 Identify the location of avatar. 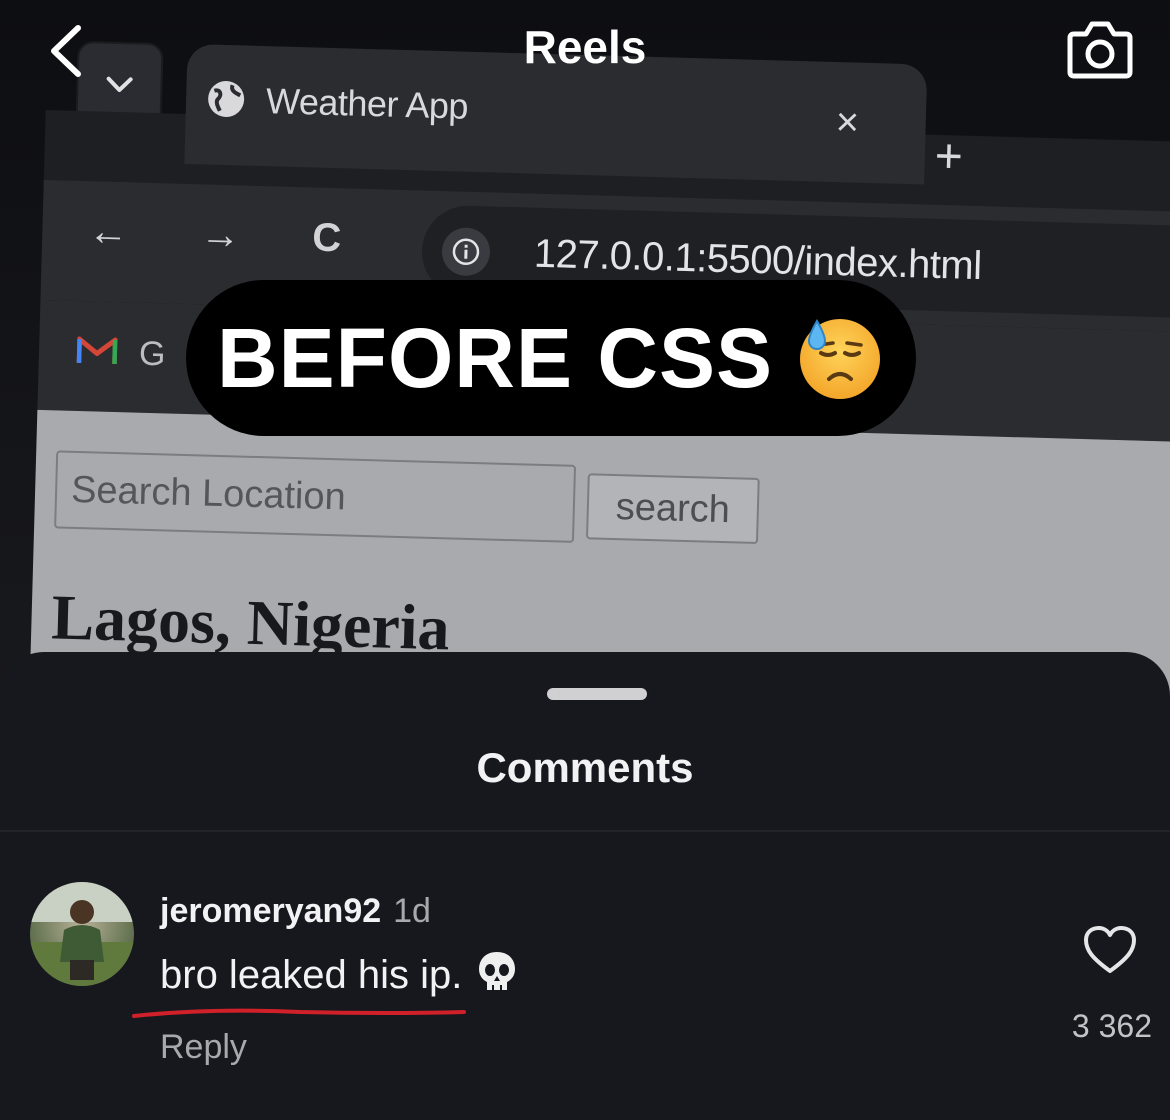
(82, 934).